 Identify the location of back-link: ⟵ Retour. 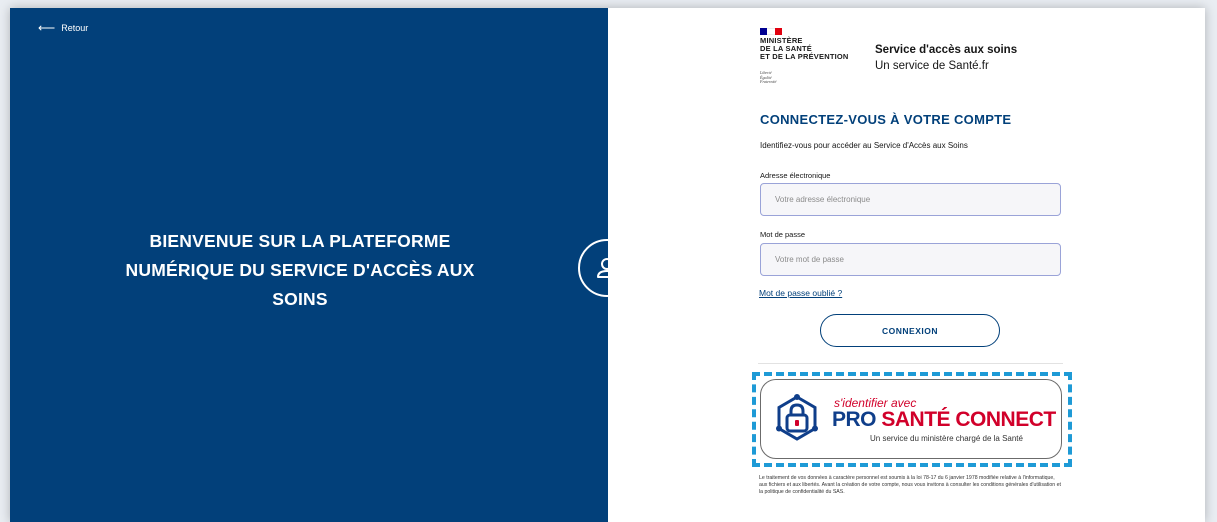
(63, 27).